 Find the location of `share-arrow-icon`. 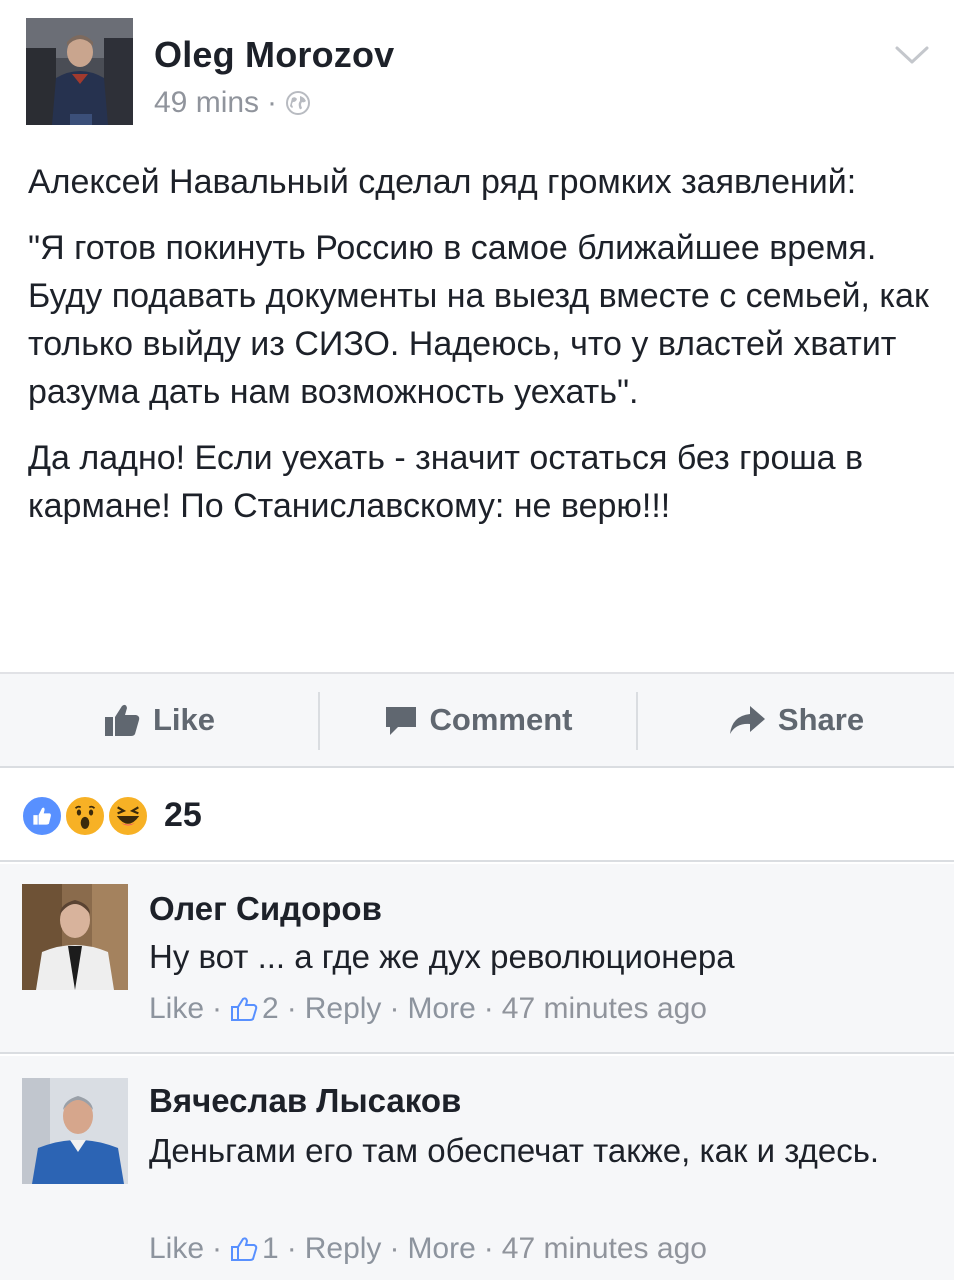

share-arrow-icon is located at coordinates (747, 720).